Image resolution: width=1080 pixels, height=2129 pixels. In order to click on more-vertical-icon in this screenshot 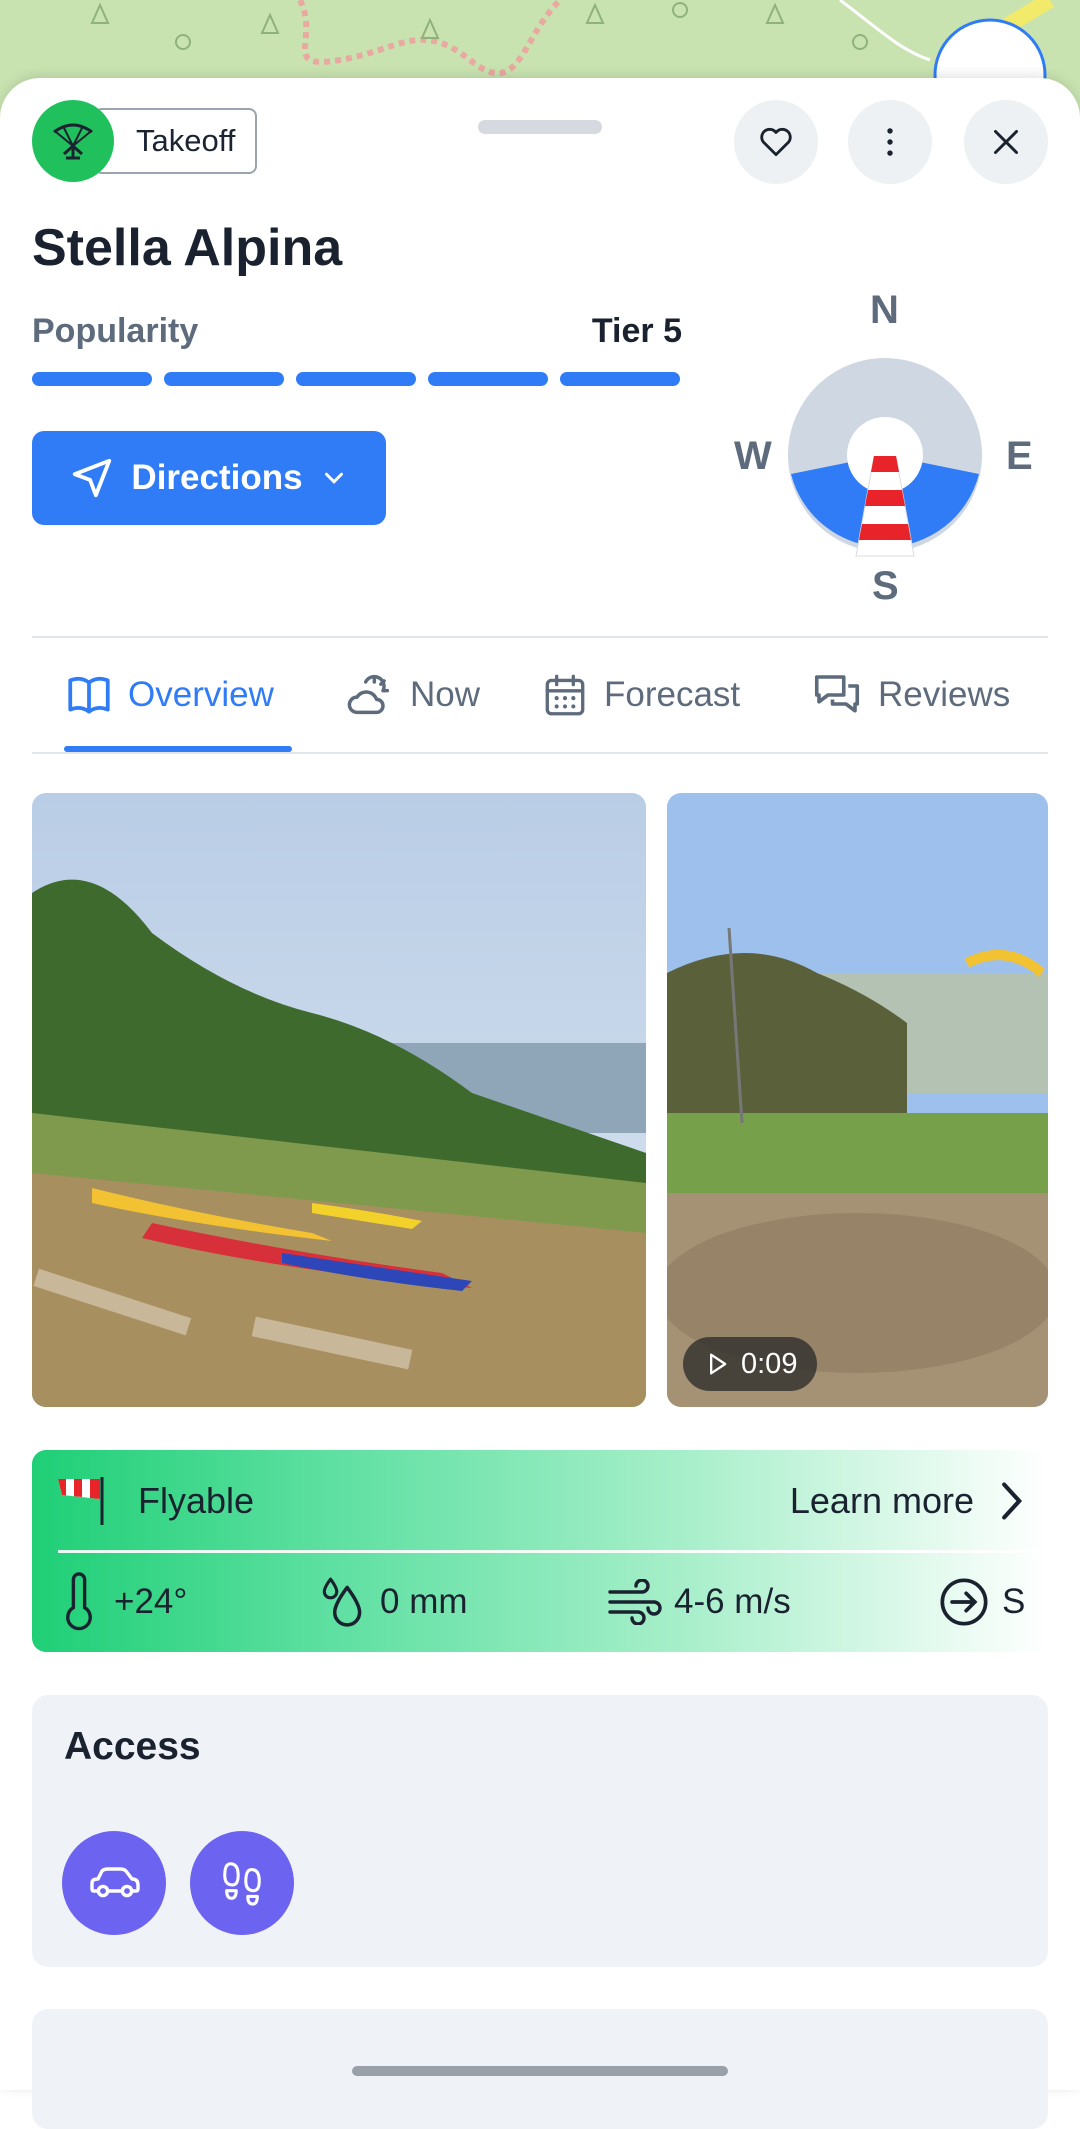, I will do `click(890, 142)`.